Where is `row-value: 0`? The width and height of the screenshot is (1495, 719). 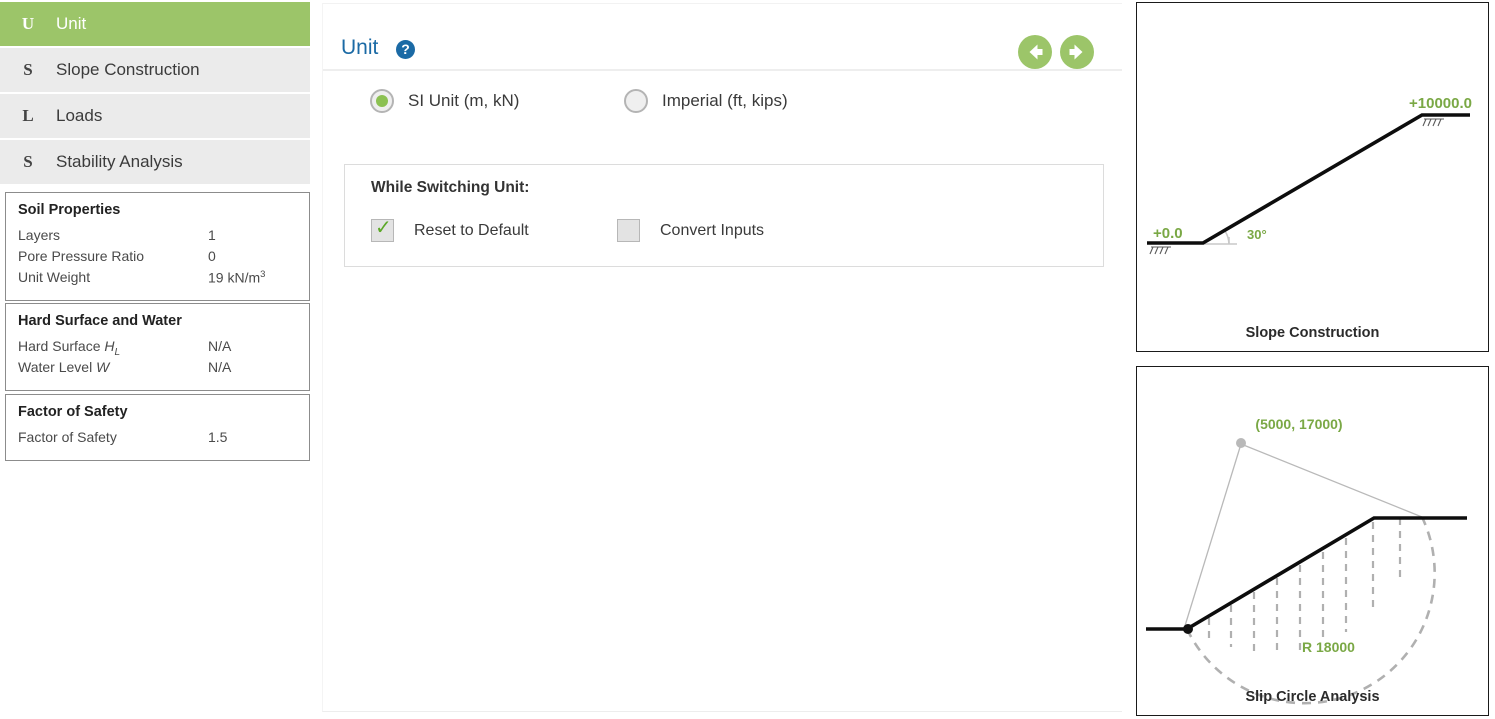 row-value: 0 is located at coordinates (212, 256).